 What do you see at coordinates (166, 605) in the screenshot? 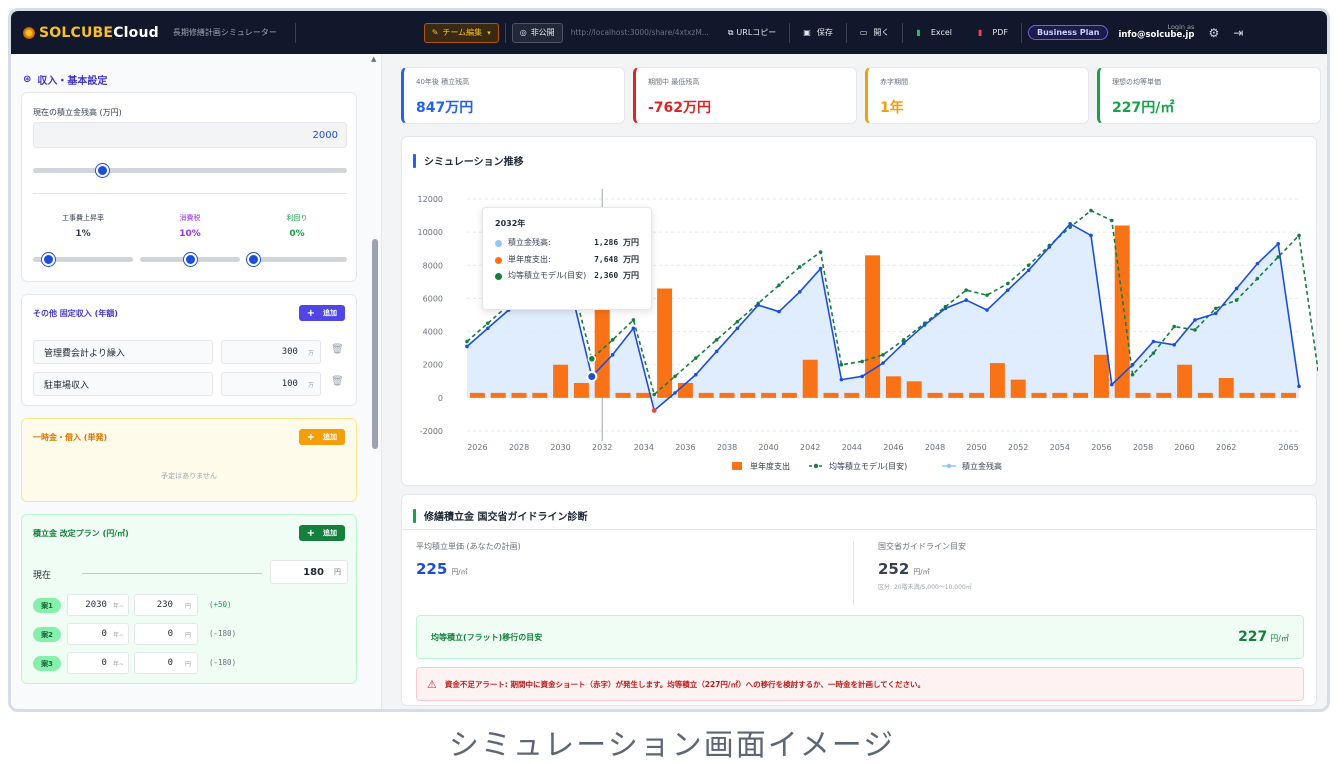
I see `plan-price-input: 230 円` at bounding box center [166, 605].